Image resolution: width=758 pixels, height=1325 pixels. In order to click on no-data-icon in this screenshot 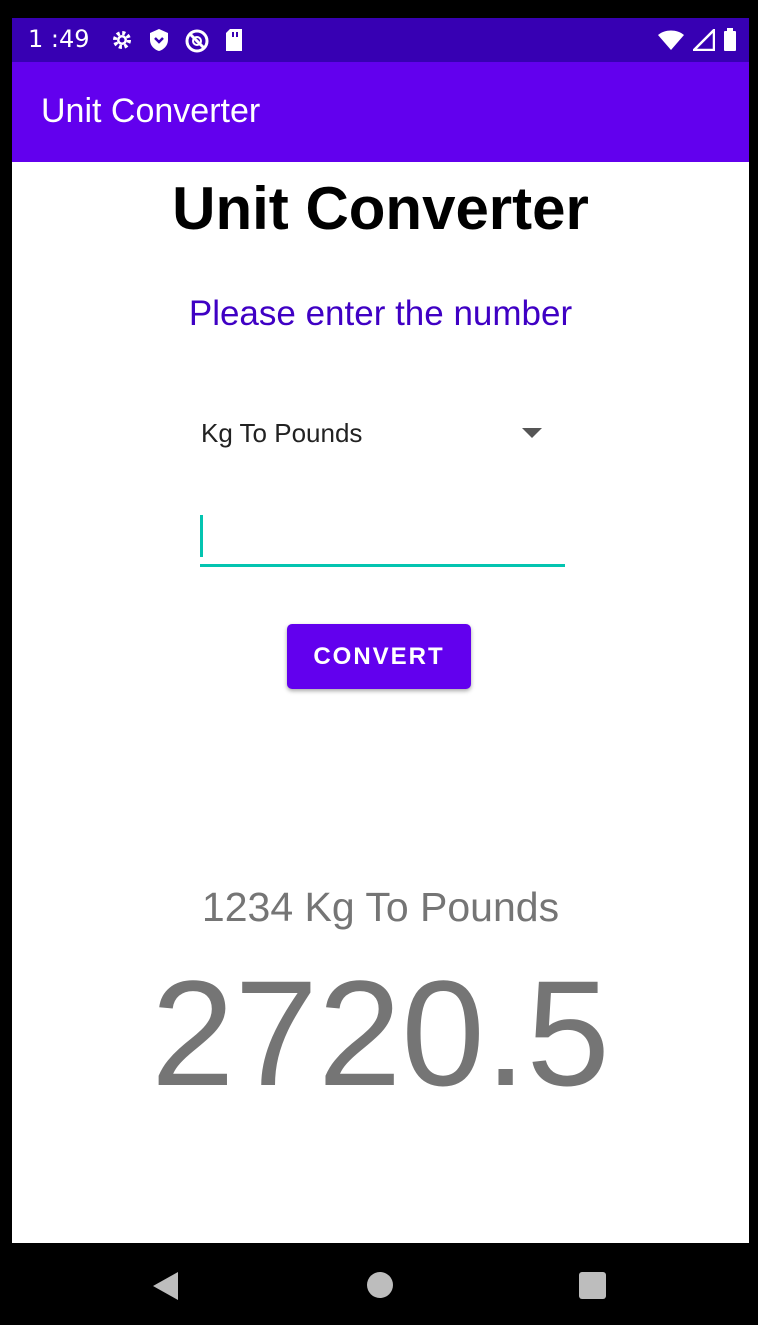, I will do `click(197, 41)`.